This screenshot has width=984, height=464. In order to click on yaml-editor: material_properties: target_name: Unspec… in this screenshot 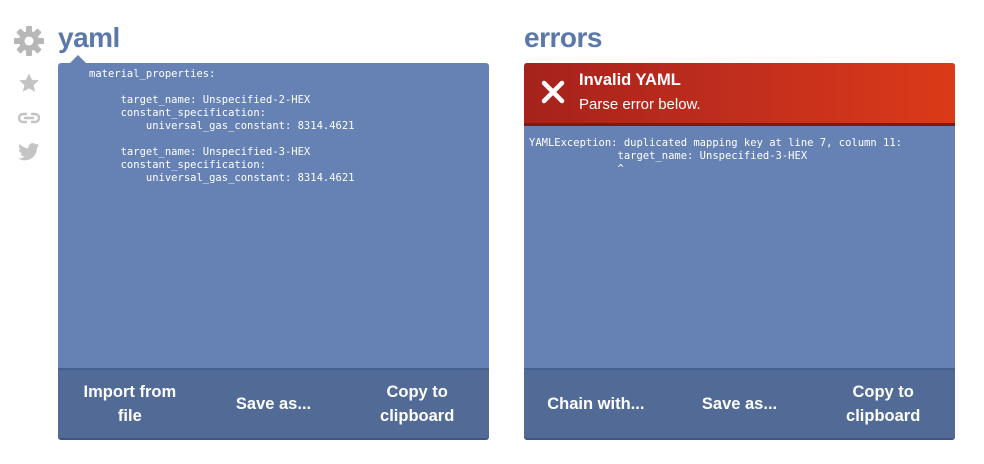, I will do `click(222, 124)`.